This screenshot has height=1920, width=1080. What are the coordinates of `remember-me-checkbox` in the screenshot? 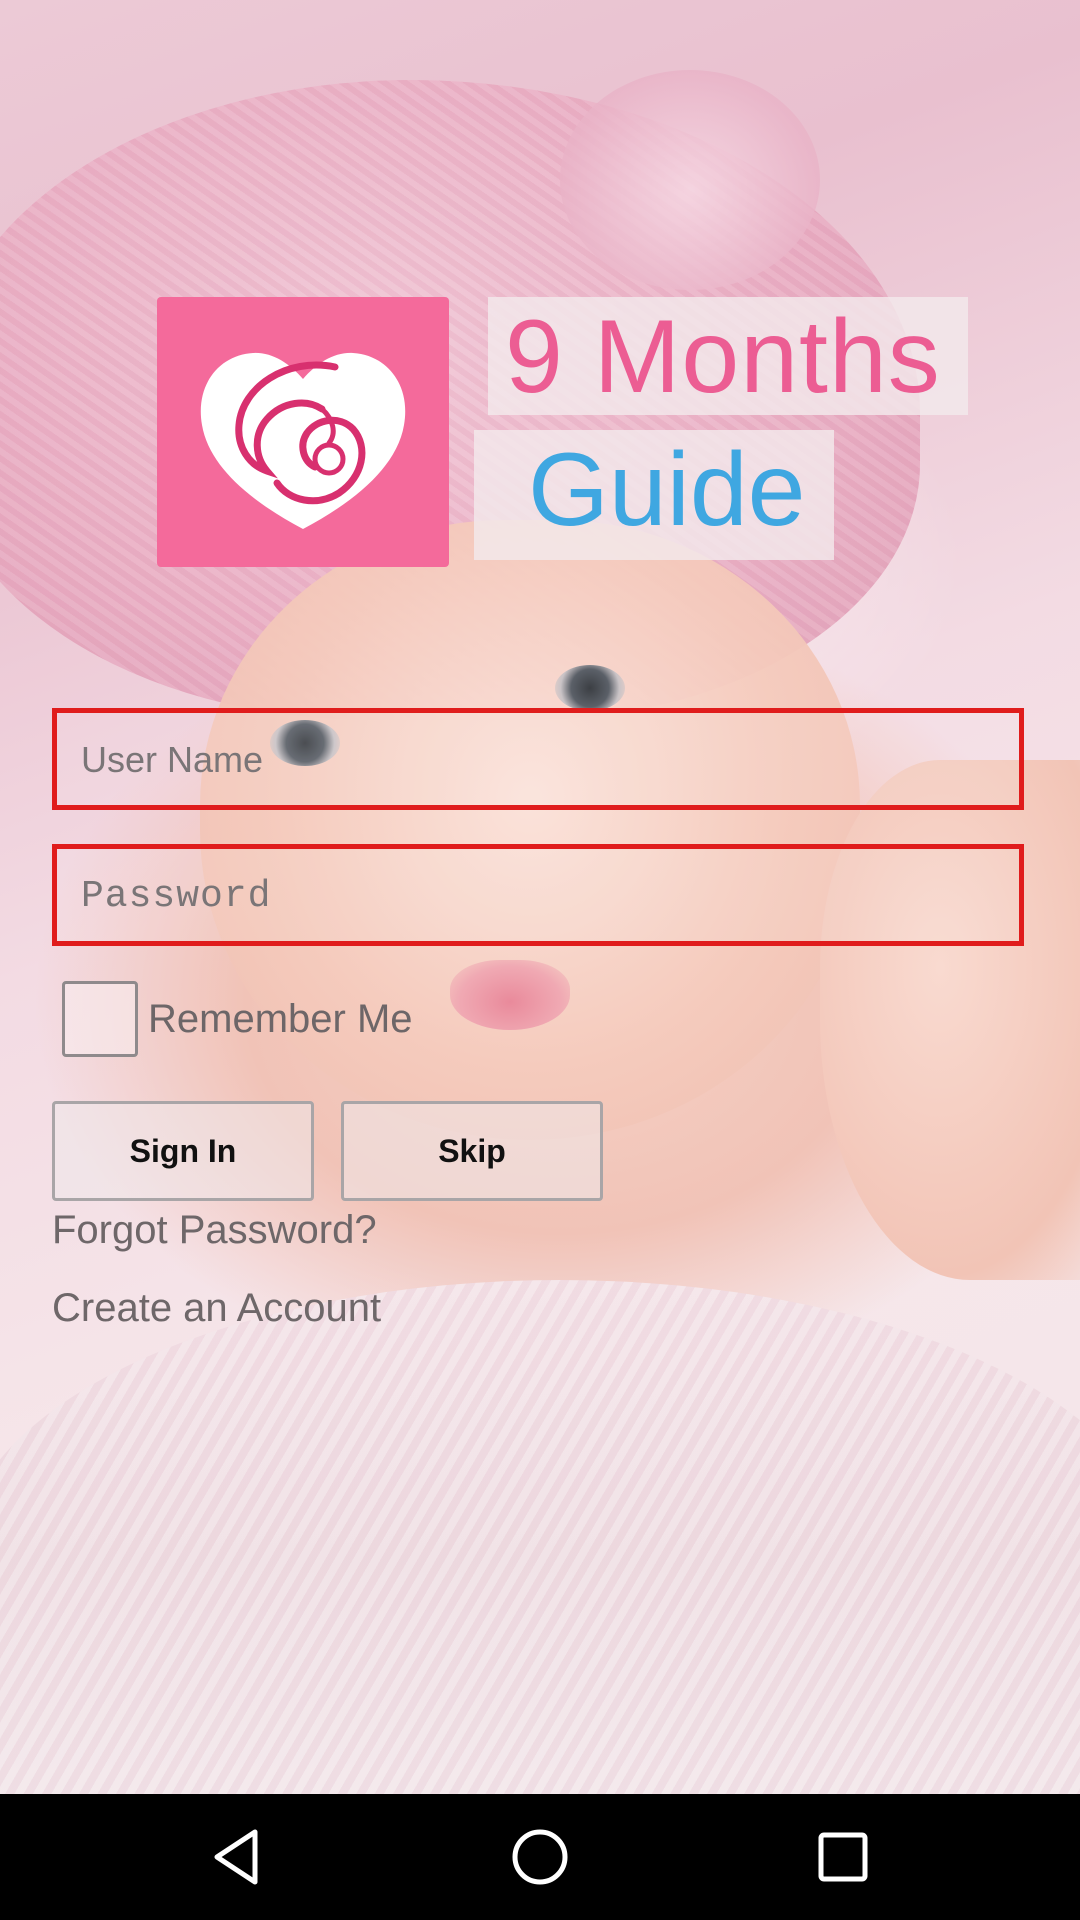 It's located at (100, 1019).